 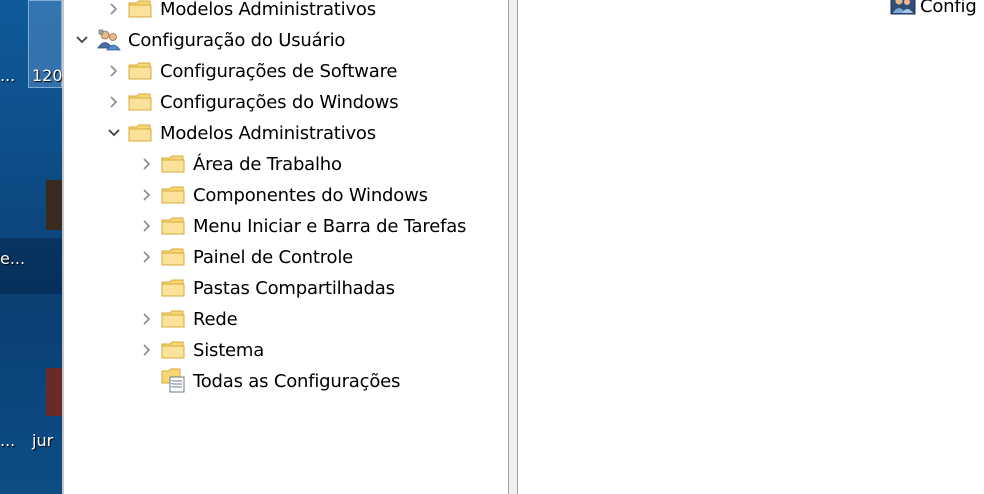 I want to click on tree-item-label: Pastas Compartilhadas, so click(x=294, y=288).